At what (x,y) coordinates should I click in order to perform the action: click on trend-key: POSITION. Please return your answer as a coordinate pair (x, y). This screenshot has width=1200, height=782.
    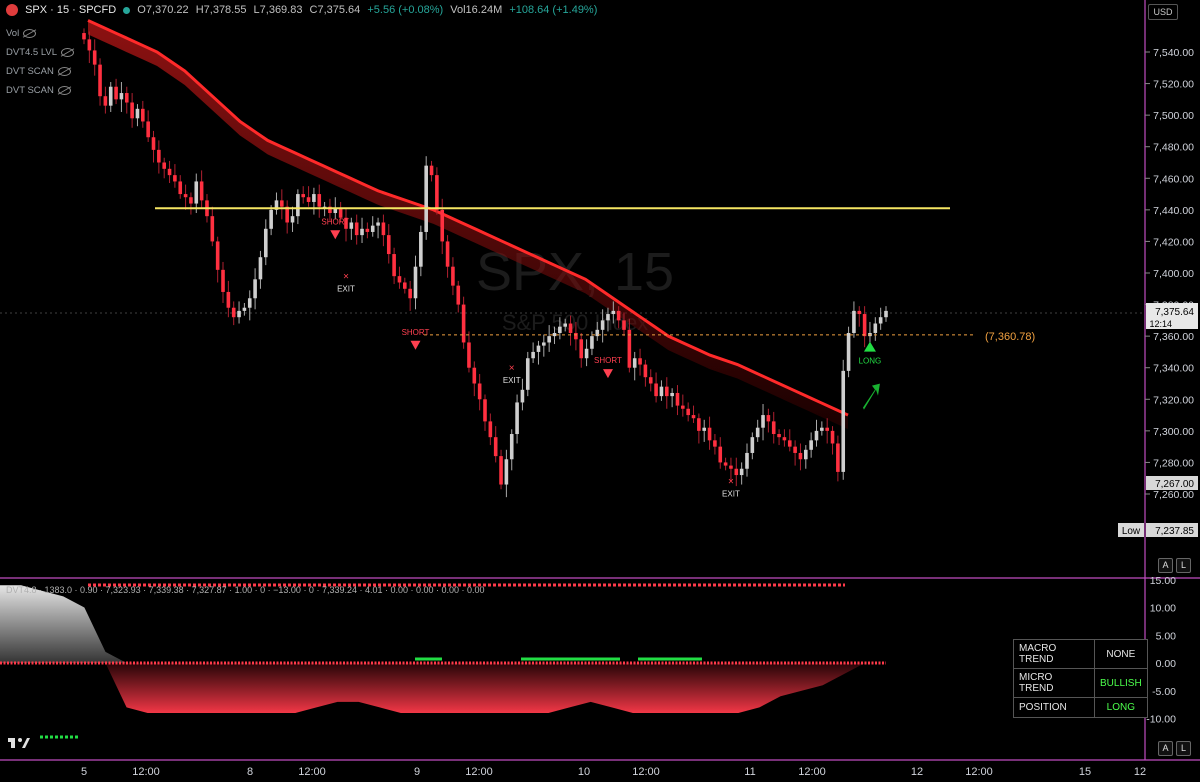
    Looking at the image, I should click on (1054, 707).